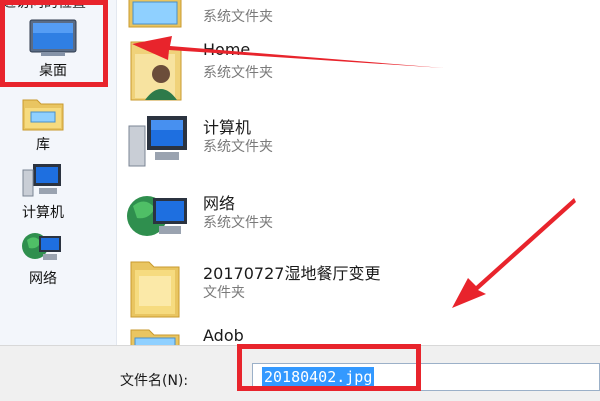  Describe the element at coordinates (292, 273) in the screenshot. I see `item-name: 20170727湿地餐厅变更` at that location.